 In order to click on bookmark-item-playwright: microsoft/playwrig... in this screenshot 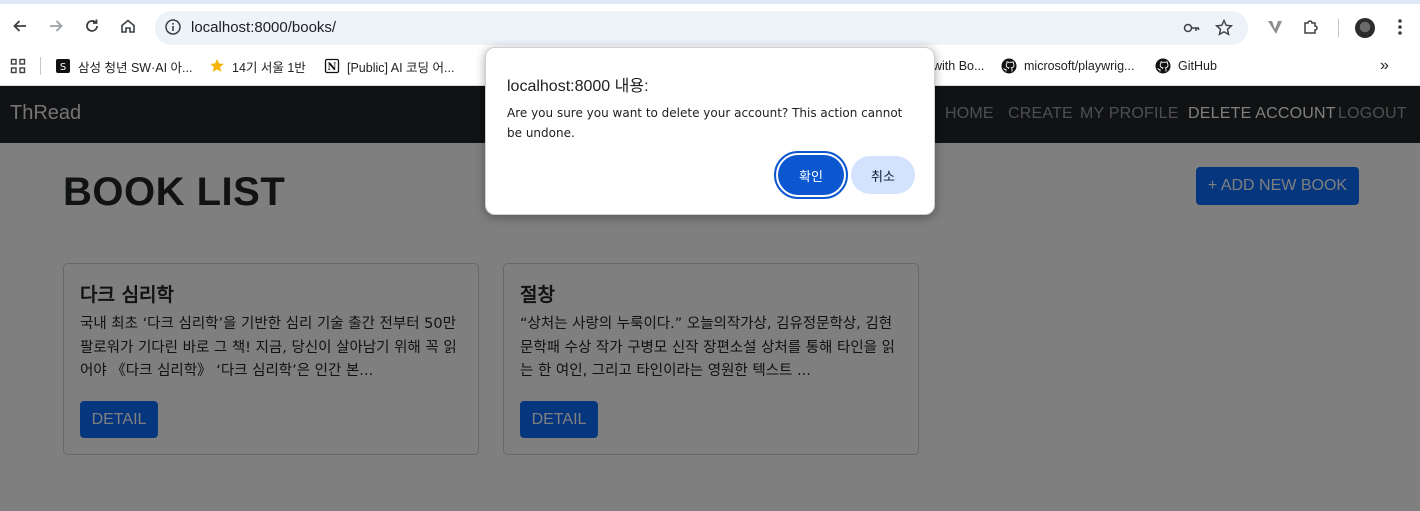, I will do `click(1067, 66)`.